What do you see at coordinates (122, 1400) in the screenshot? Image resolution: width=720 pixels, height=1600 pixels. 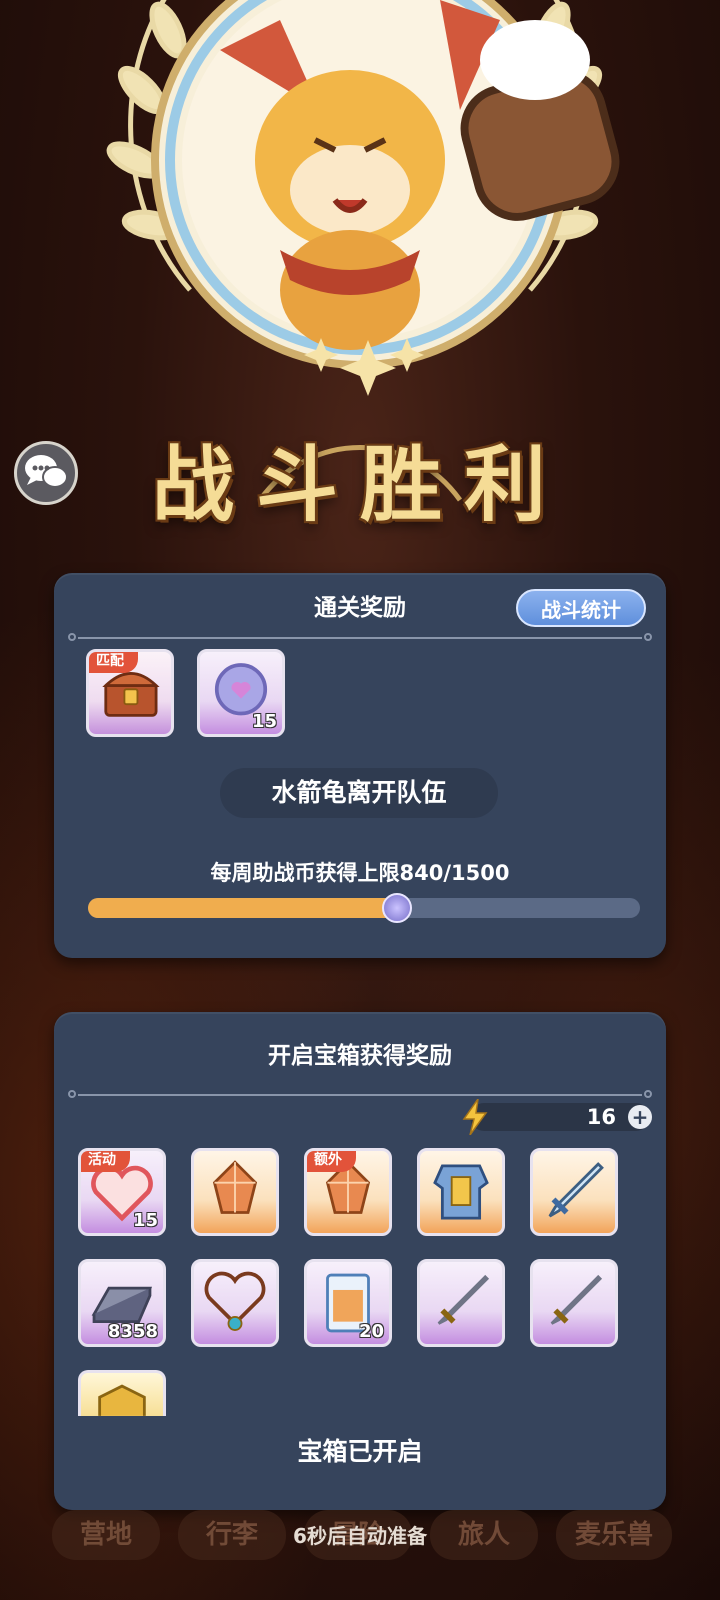 I see `gold-coin-icon` at bounding box center [122, 1400].